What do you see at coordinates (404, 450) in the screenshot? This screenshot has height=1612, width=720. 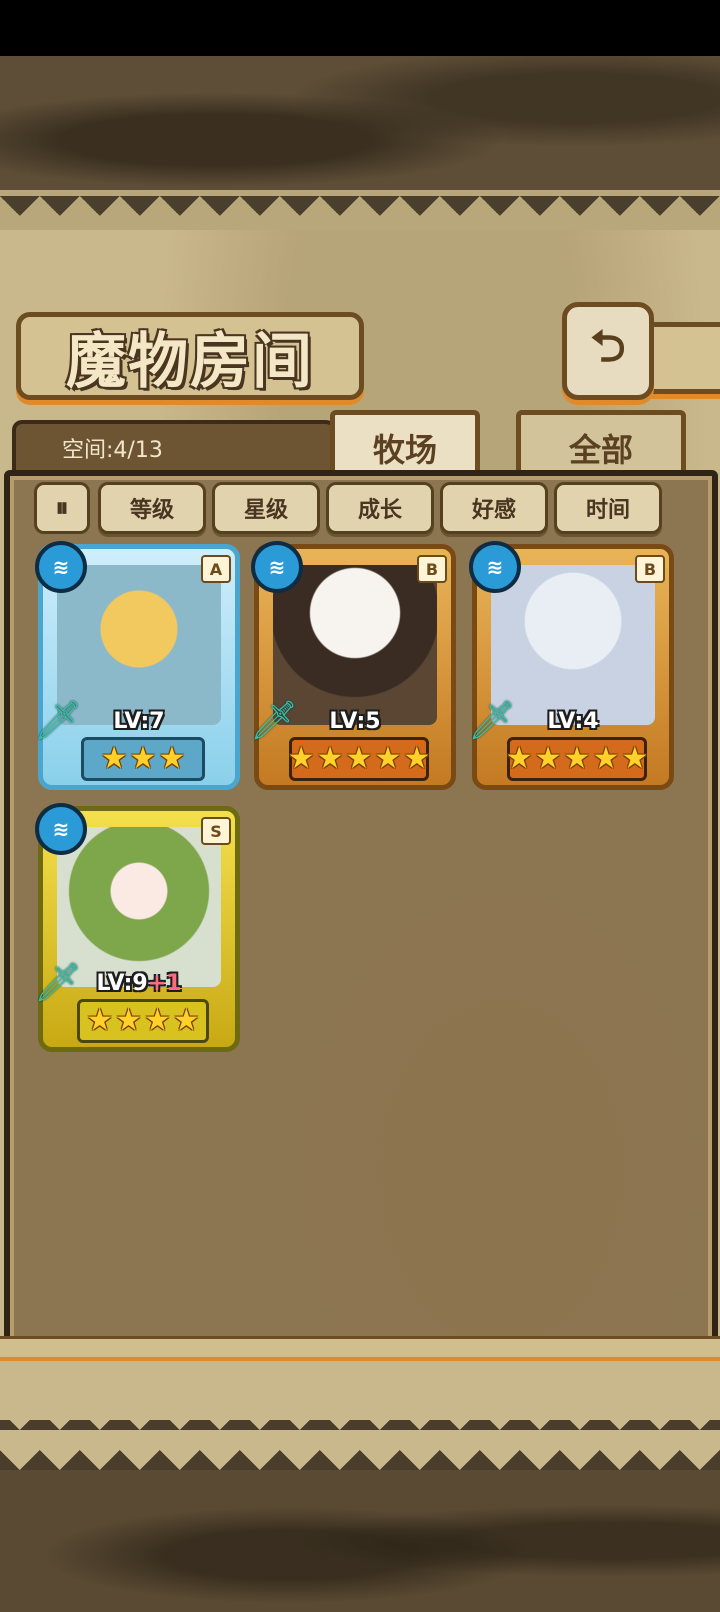 I see `tab-label: 牧场` at bounding box center [404, 450].